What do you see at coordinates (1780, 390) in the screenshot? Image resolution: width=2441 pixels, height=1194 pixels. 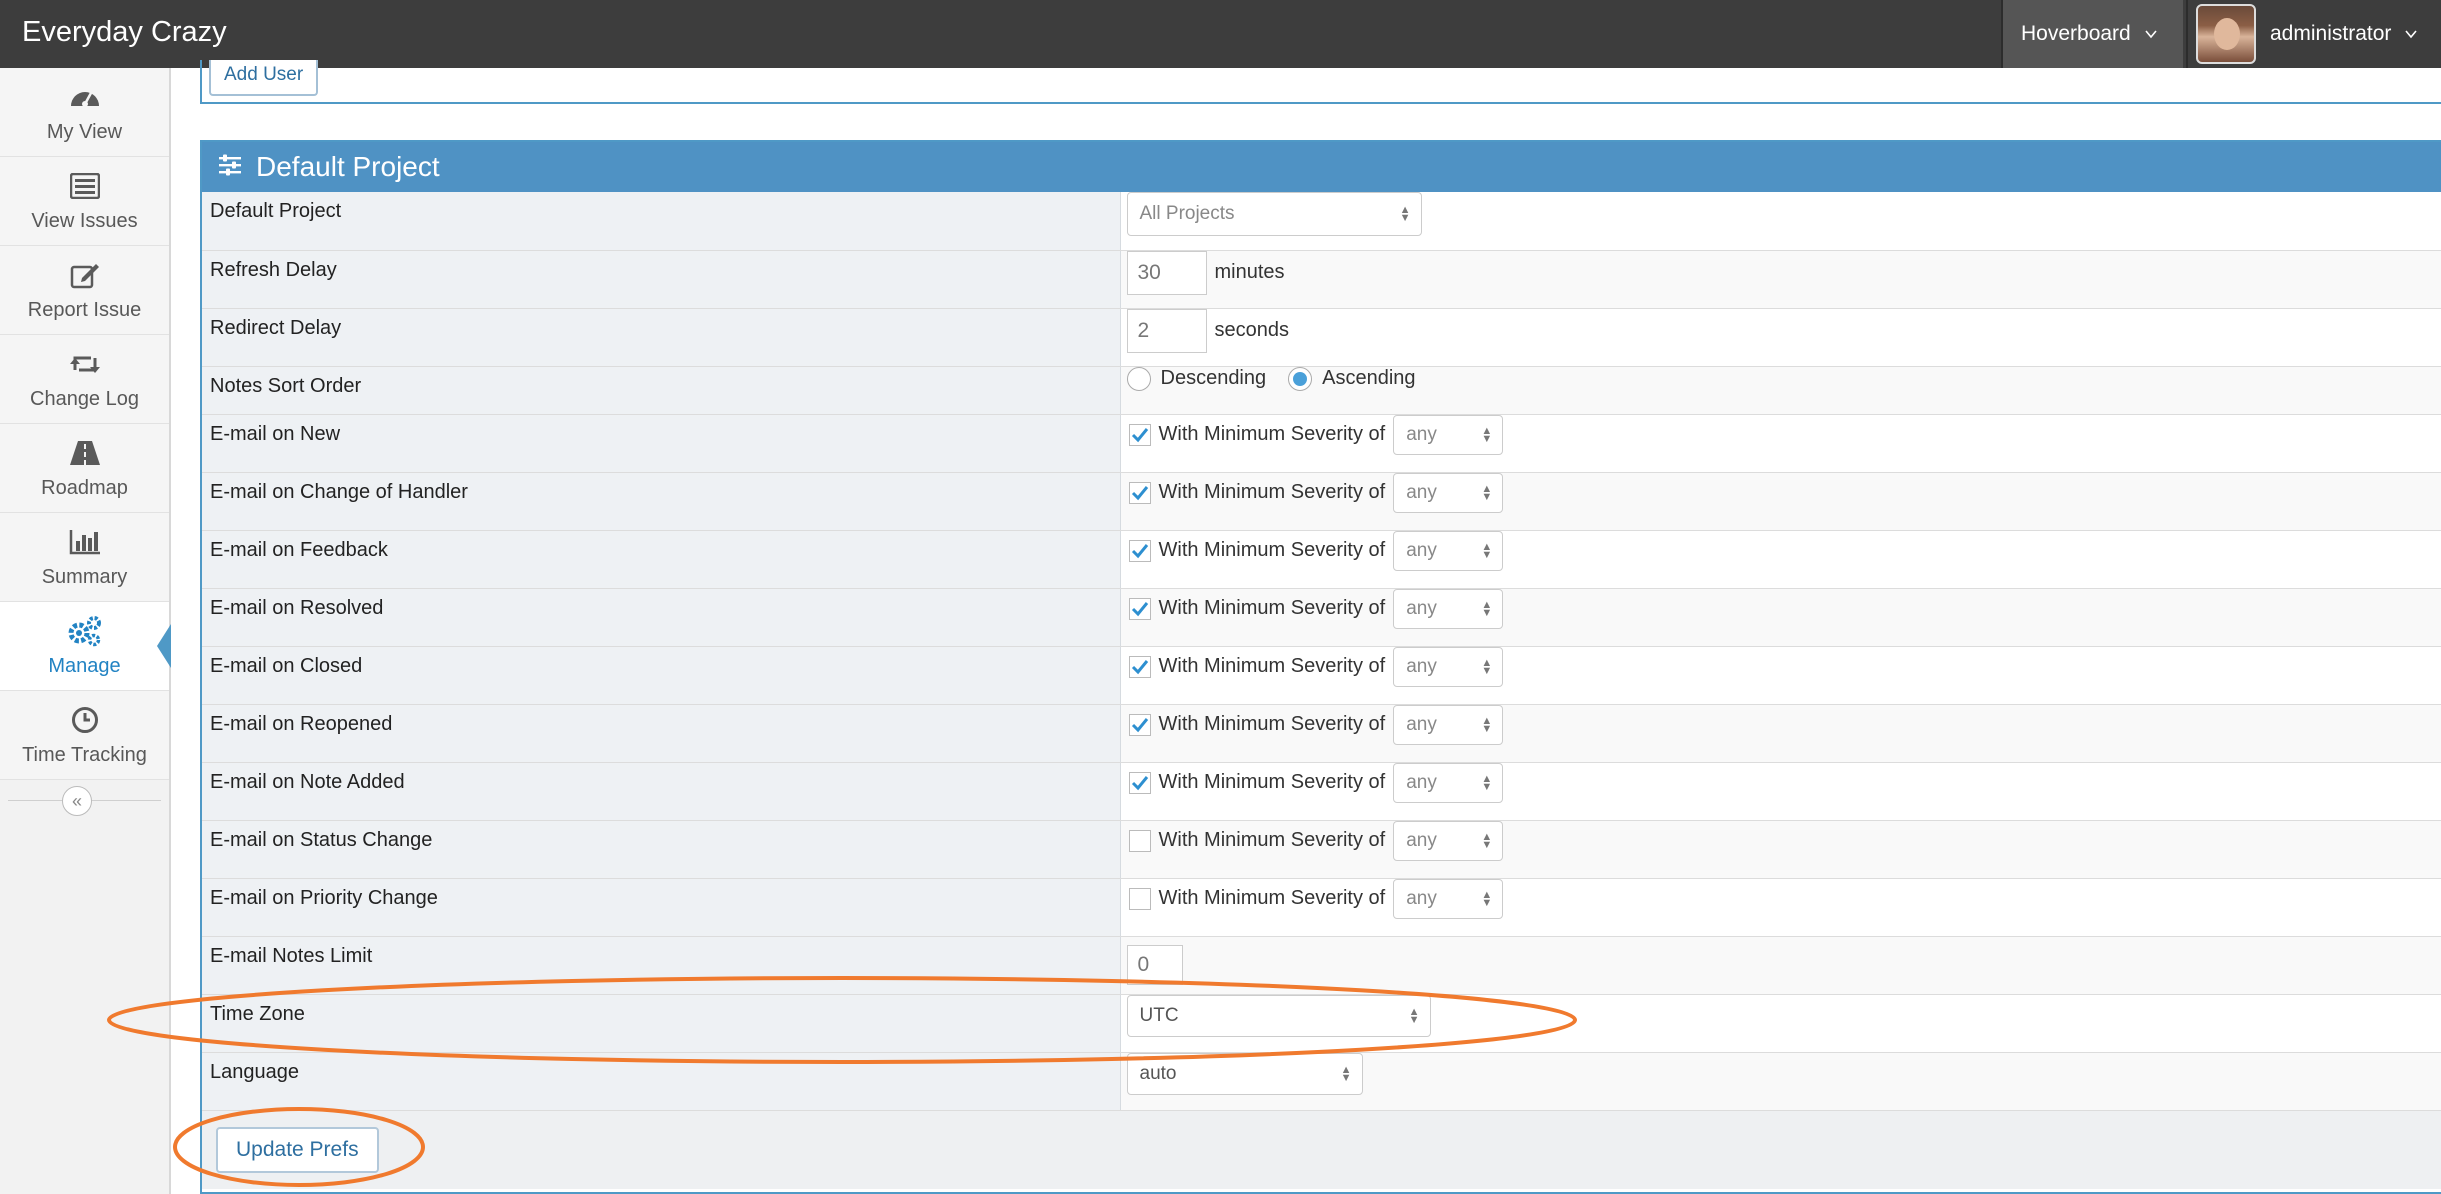 I see `row-value: Descending Ascending` at bounding box center [1780, 390].